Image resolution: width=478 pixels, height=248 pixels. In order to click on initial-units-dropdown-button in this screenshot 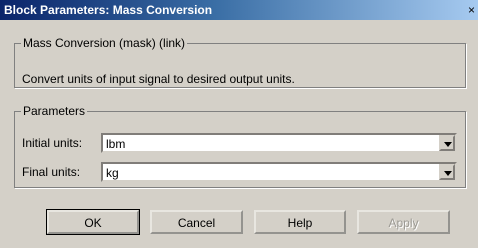, I will do `click(447, 143)`.